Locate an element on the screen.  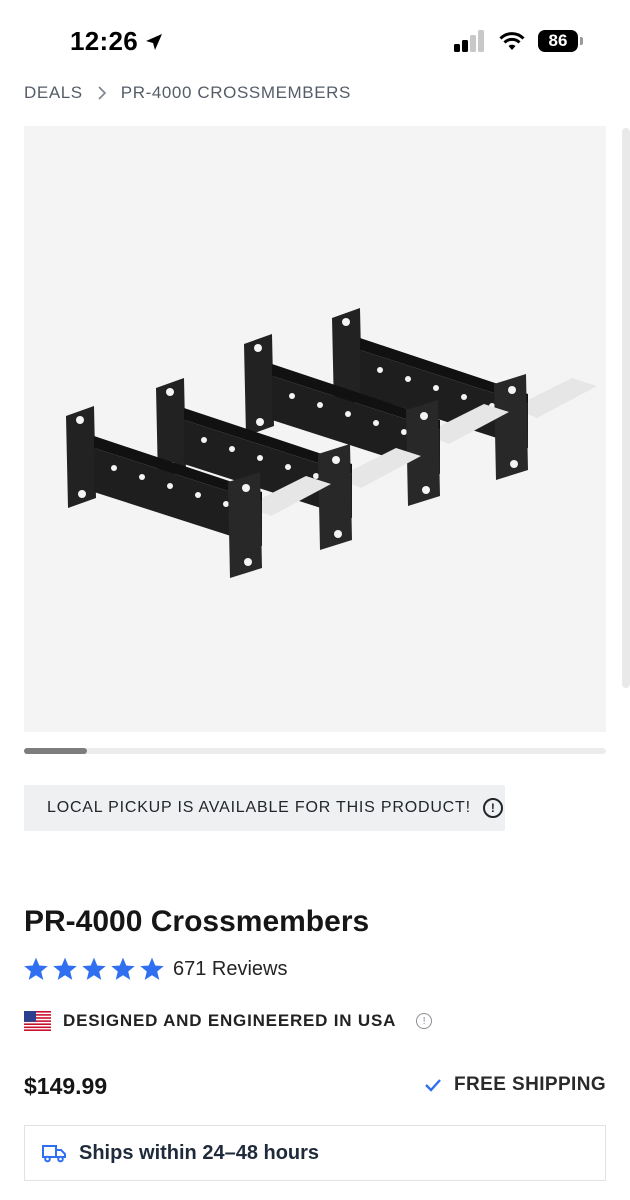
wifi-icon is located at coordinates (512, 41).